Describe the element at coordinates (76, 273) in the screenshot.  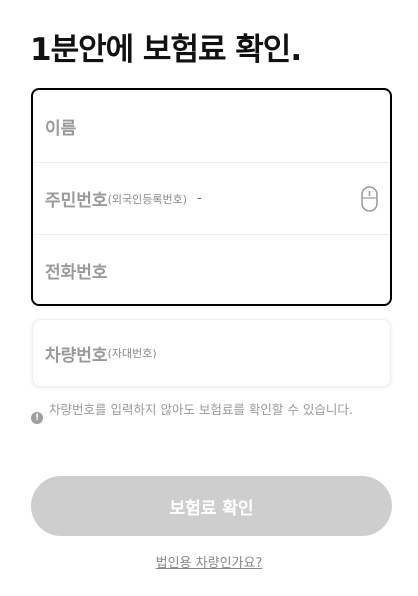
I see `phone-placeholder: 전화번호` at that location.